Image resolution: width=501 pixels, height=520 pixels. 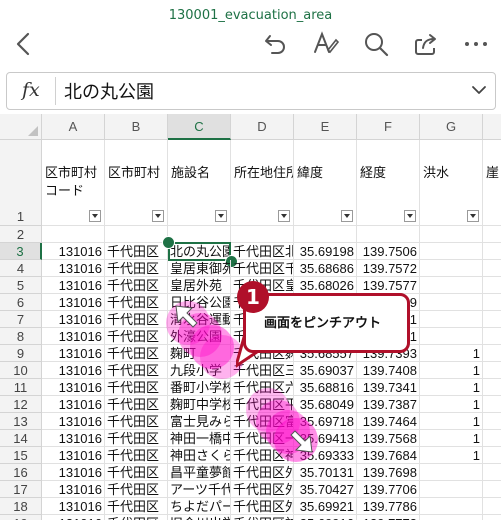 What do you see at coordinates (199, 421) in the screenshot?
I see `table-cell: 富士見みら` at bounding box center [199, 421].